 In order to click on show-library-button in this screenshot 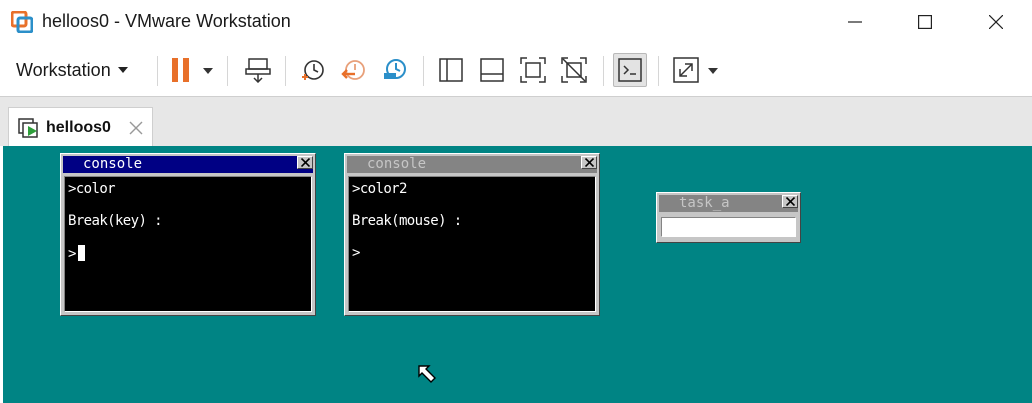, I will do `click(451, 70)`.